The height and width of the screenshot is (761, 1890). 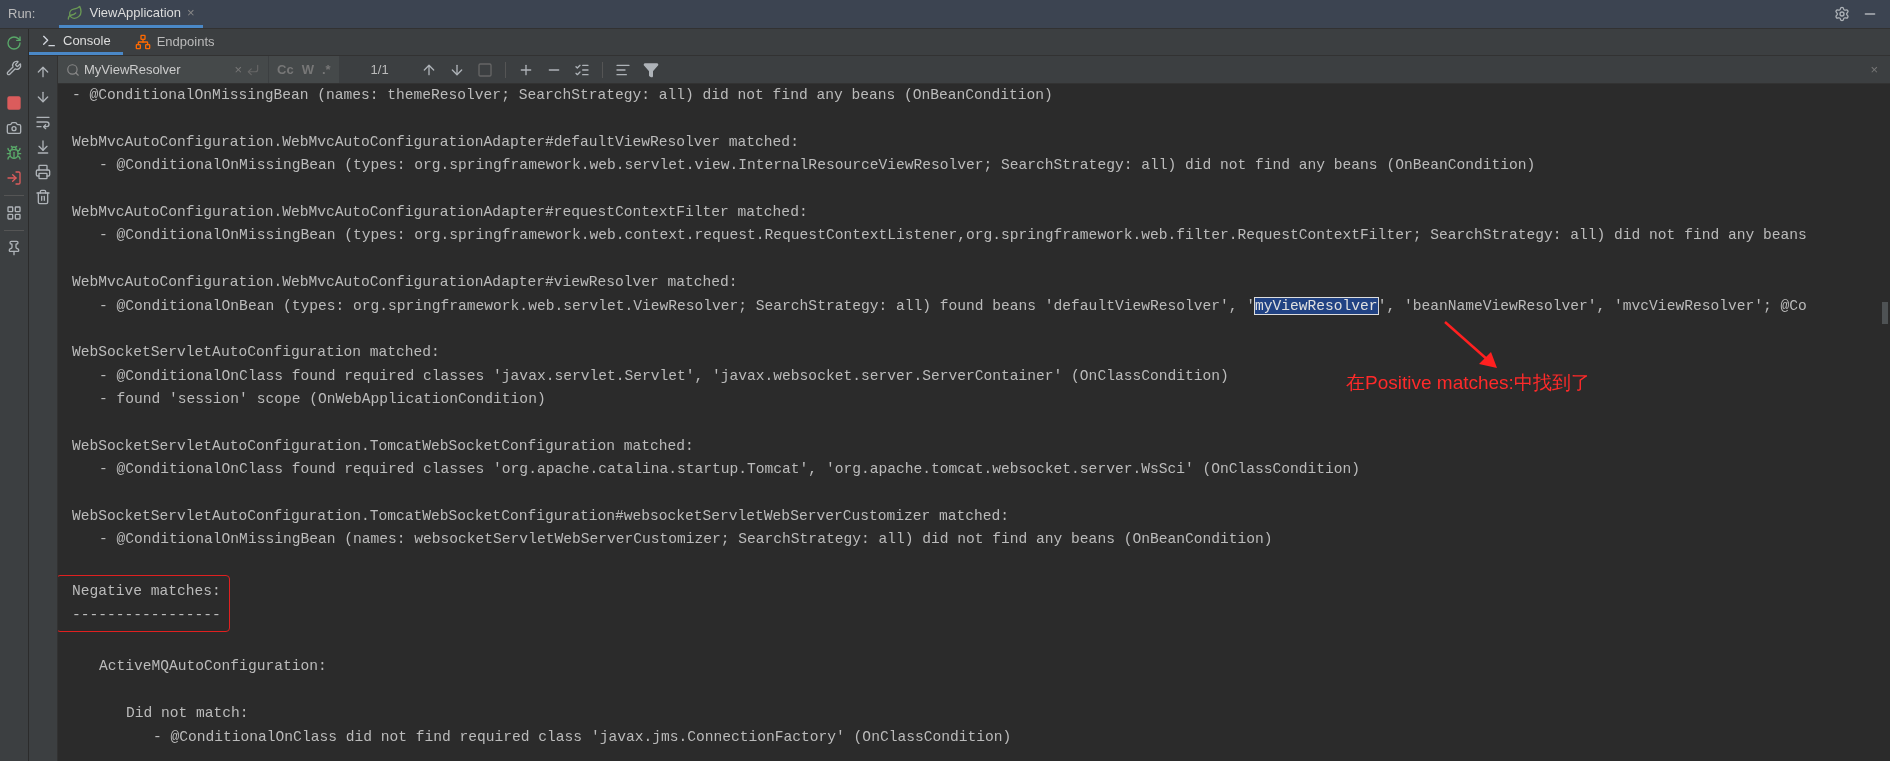 What do you see at coordinates (435, 142) in the screenshot?
I see `log-line: WebMvcAutoConfiguration.WebMvcAutoConfigurationAdapter#defaultViewResolver matched:` at bounding box center [435, 142].